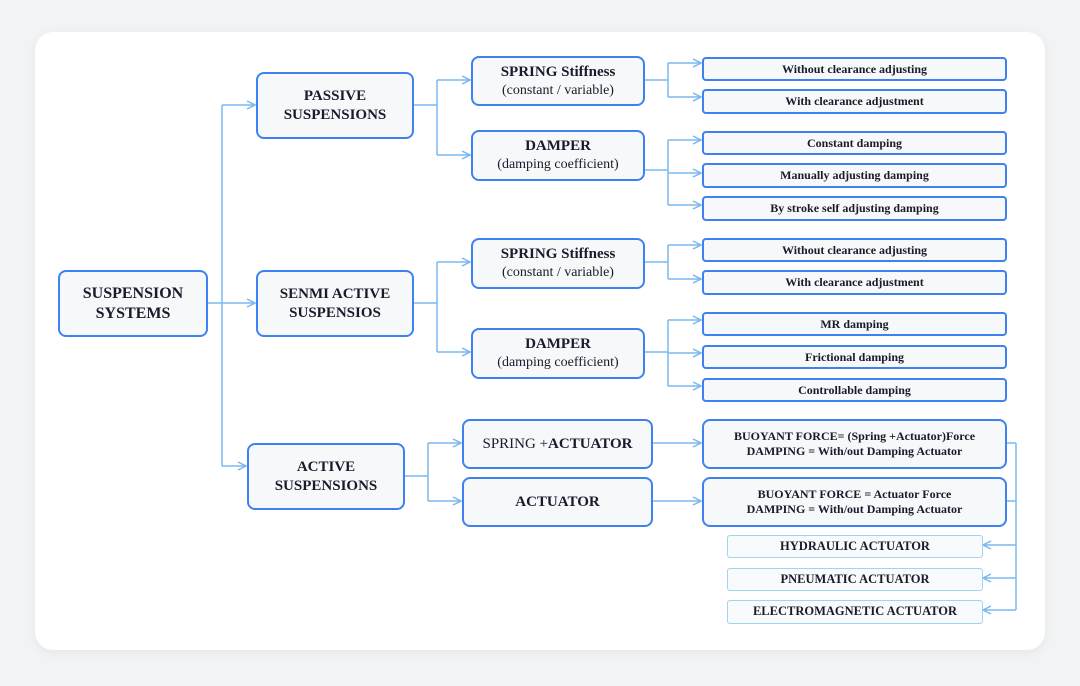 This screenshot has height=686, width=1080. I want to click on passive-node: PASSIVE SUSPENSIONS, so click(335, 105).